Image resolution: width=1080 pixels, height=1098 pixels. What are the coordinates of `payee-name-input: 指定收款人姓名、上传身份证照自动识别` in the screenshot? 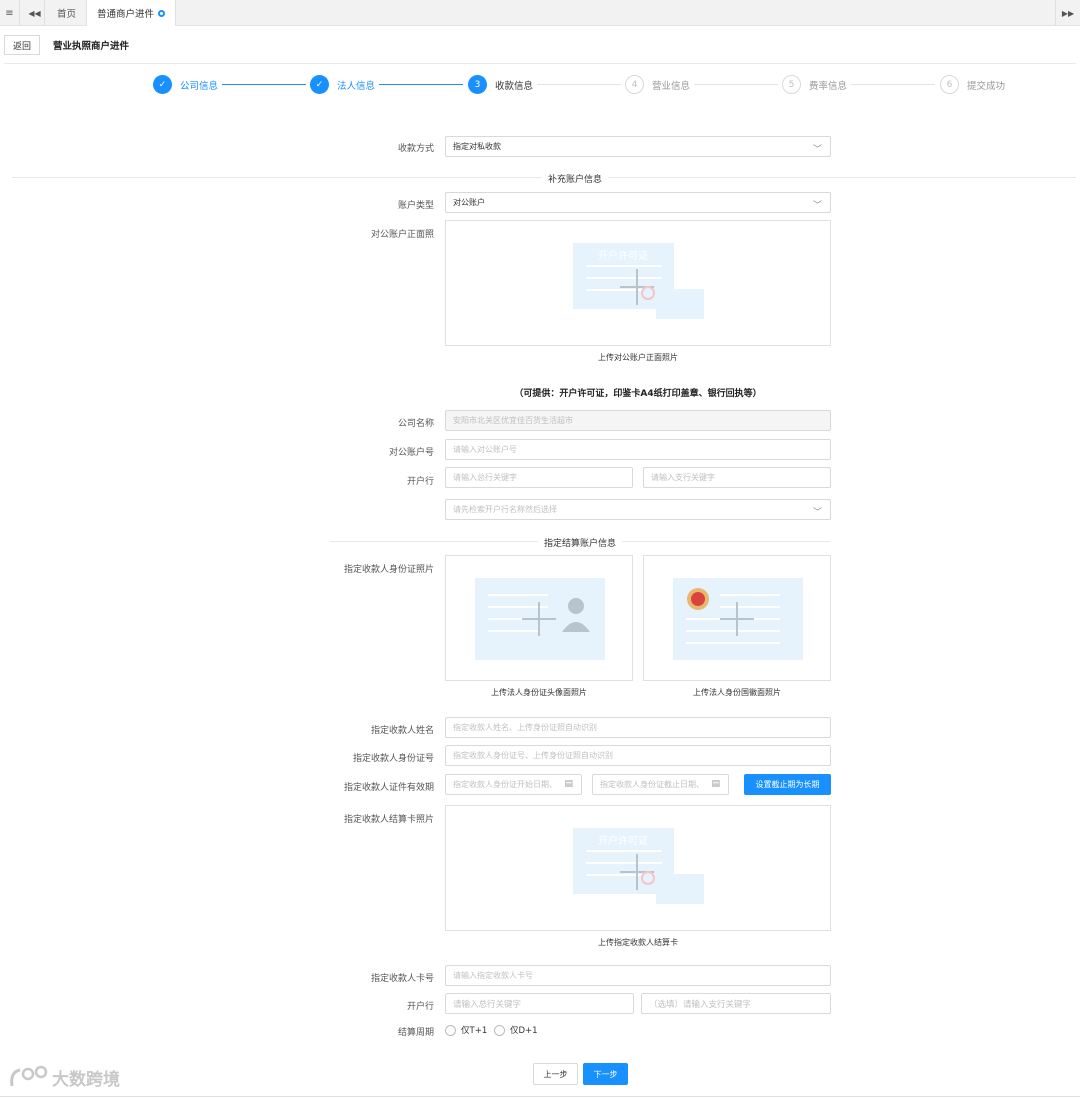 It's located at (638, 727).